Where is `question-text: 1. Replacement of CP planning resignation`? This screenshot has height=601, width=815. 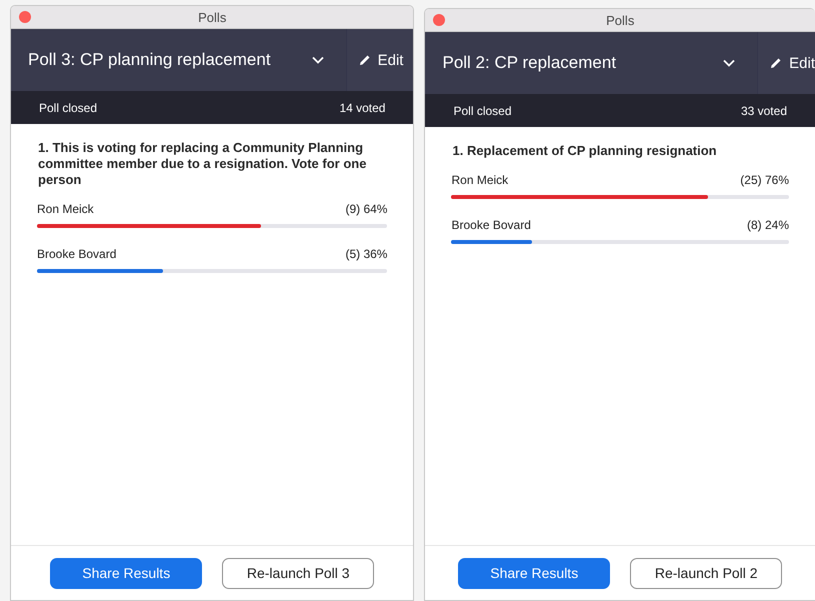
question-text: 1. Replacement of CP planning resignation is located at coordinates (584, 151).